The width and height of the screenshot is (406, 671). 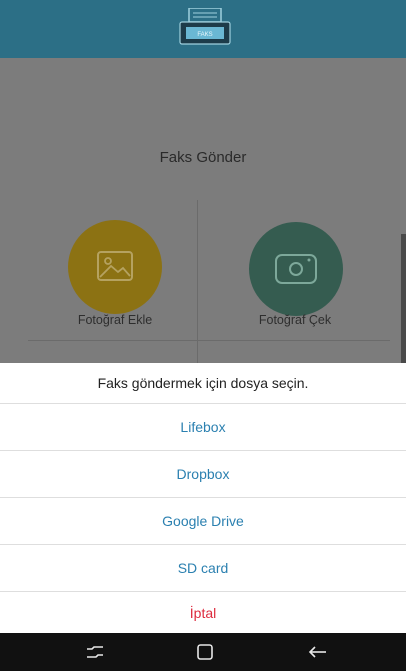 I want to click on edge-panel-handle, so click(x=403, y=303).